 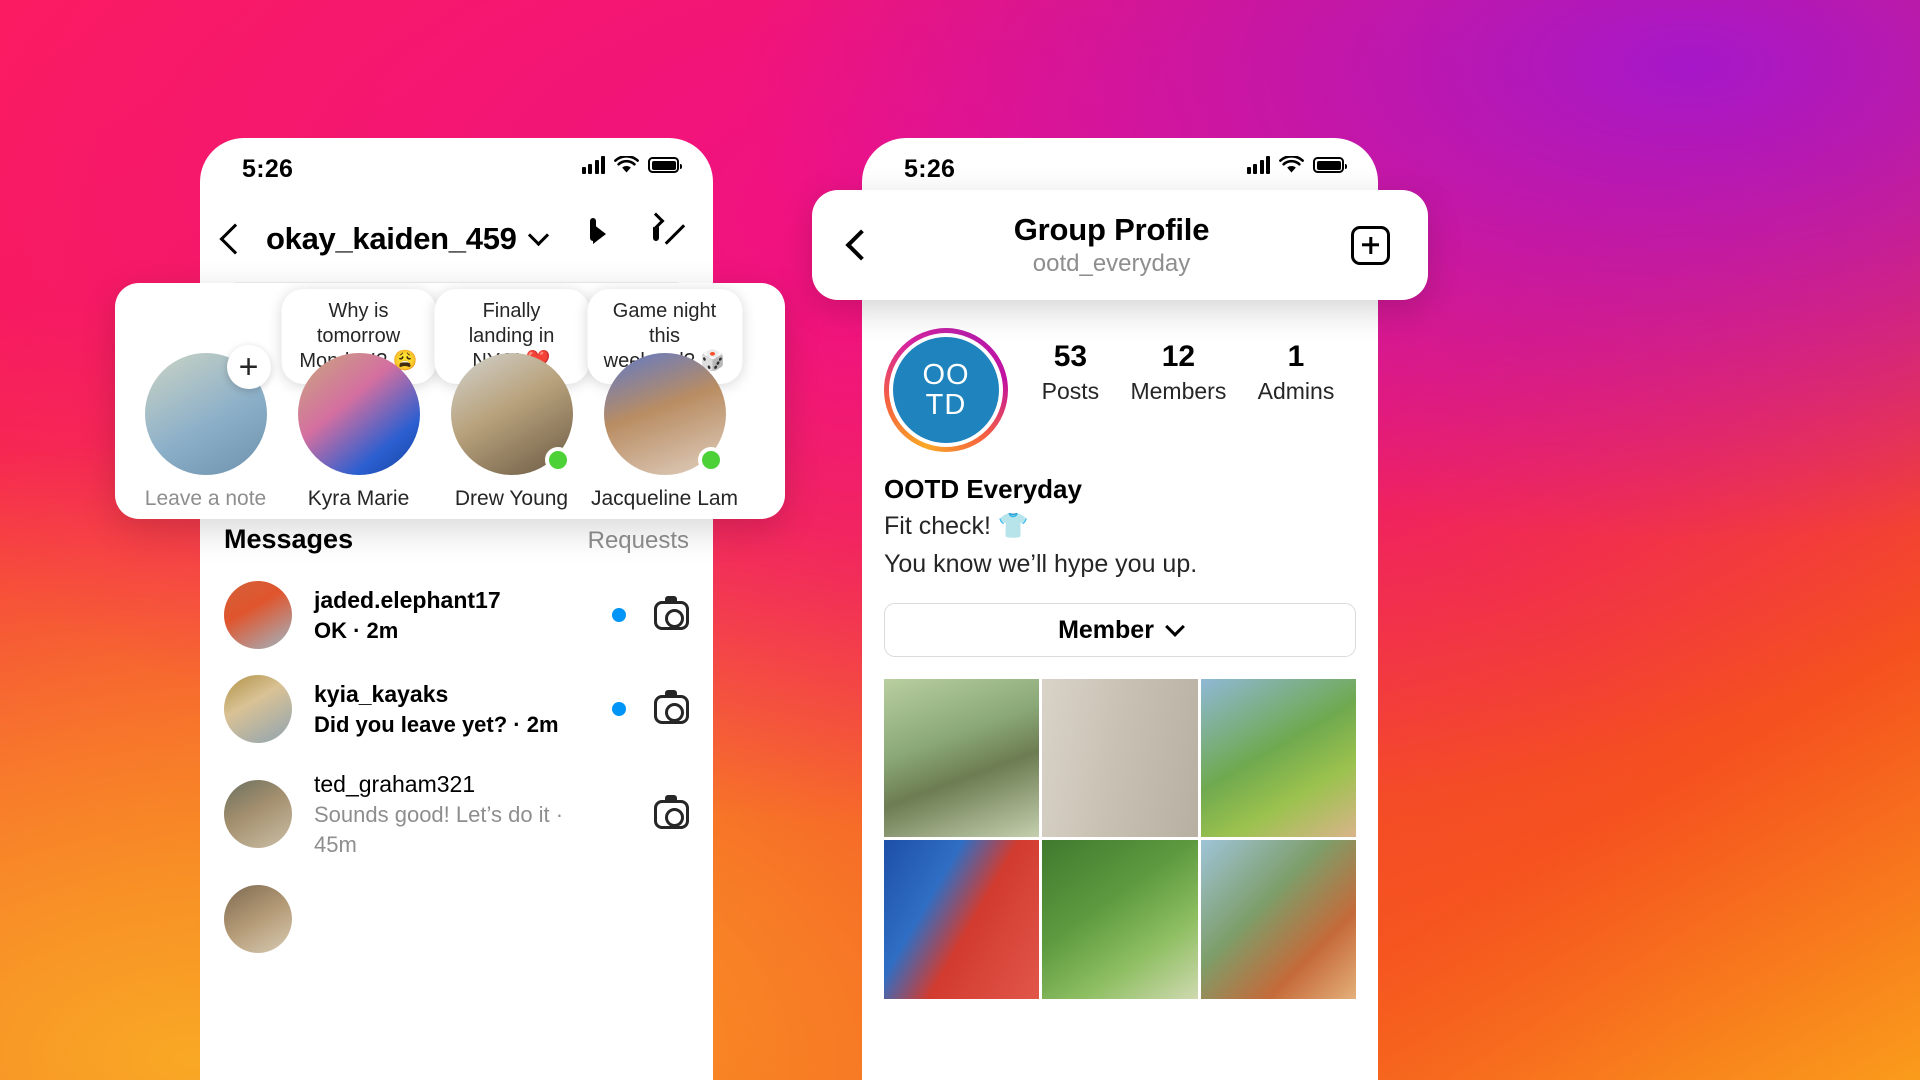 I want to click on group-profile-header-card: Group Profile ootd_everyday, so click(x=1120, y=245).